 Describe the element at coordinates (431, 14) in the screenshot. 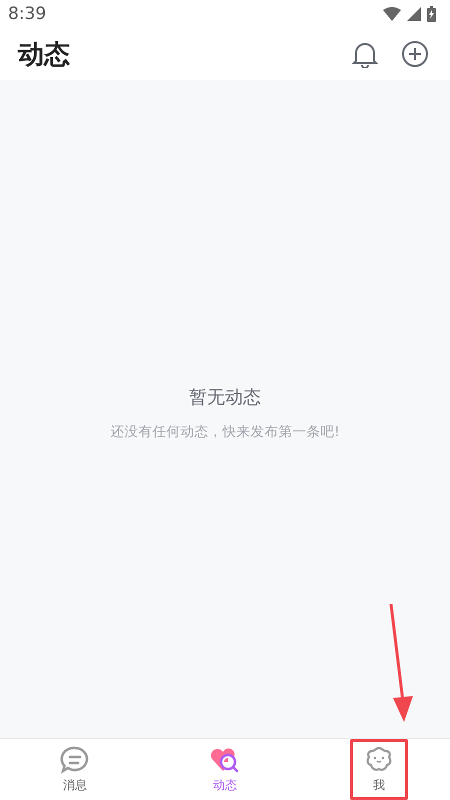

I see `battery-icon` at that location.